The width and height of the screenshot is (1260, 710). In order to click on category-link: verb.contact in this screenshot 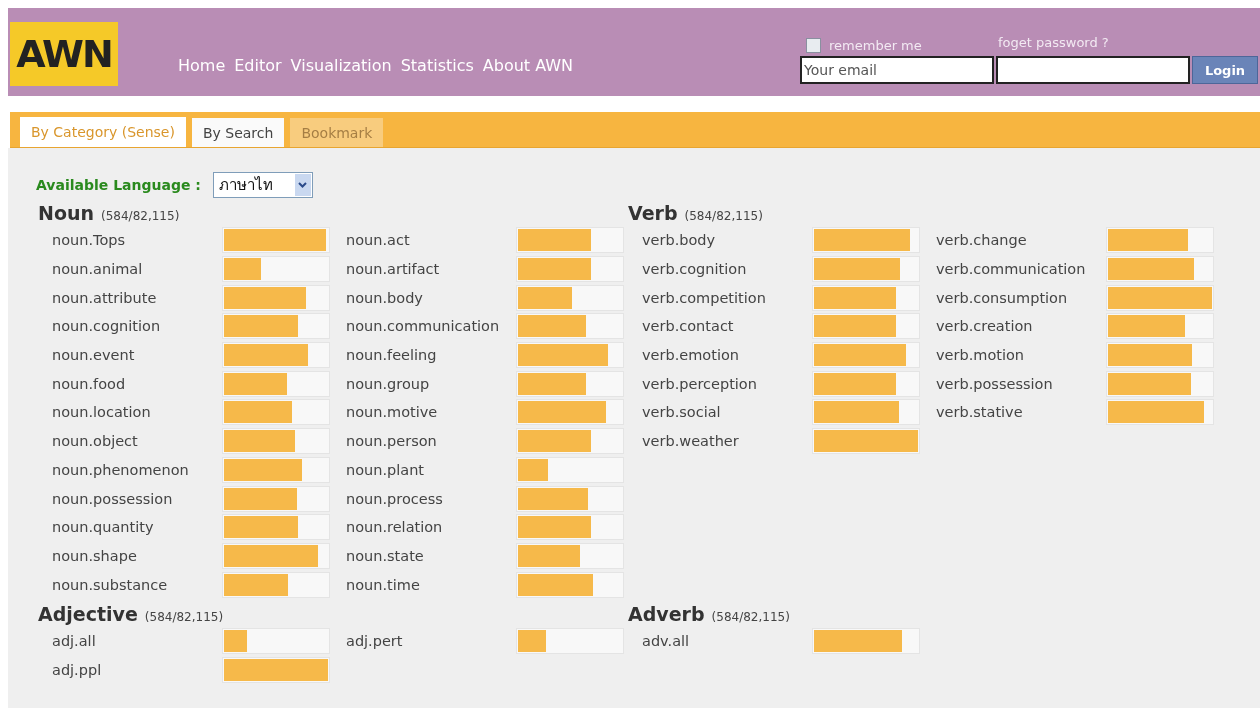, I will do `click(727, 326)`.